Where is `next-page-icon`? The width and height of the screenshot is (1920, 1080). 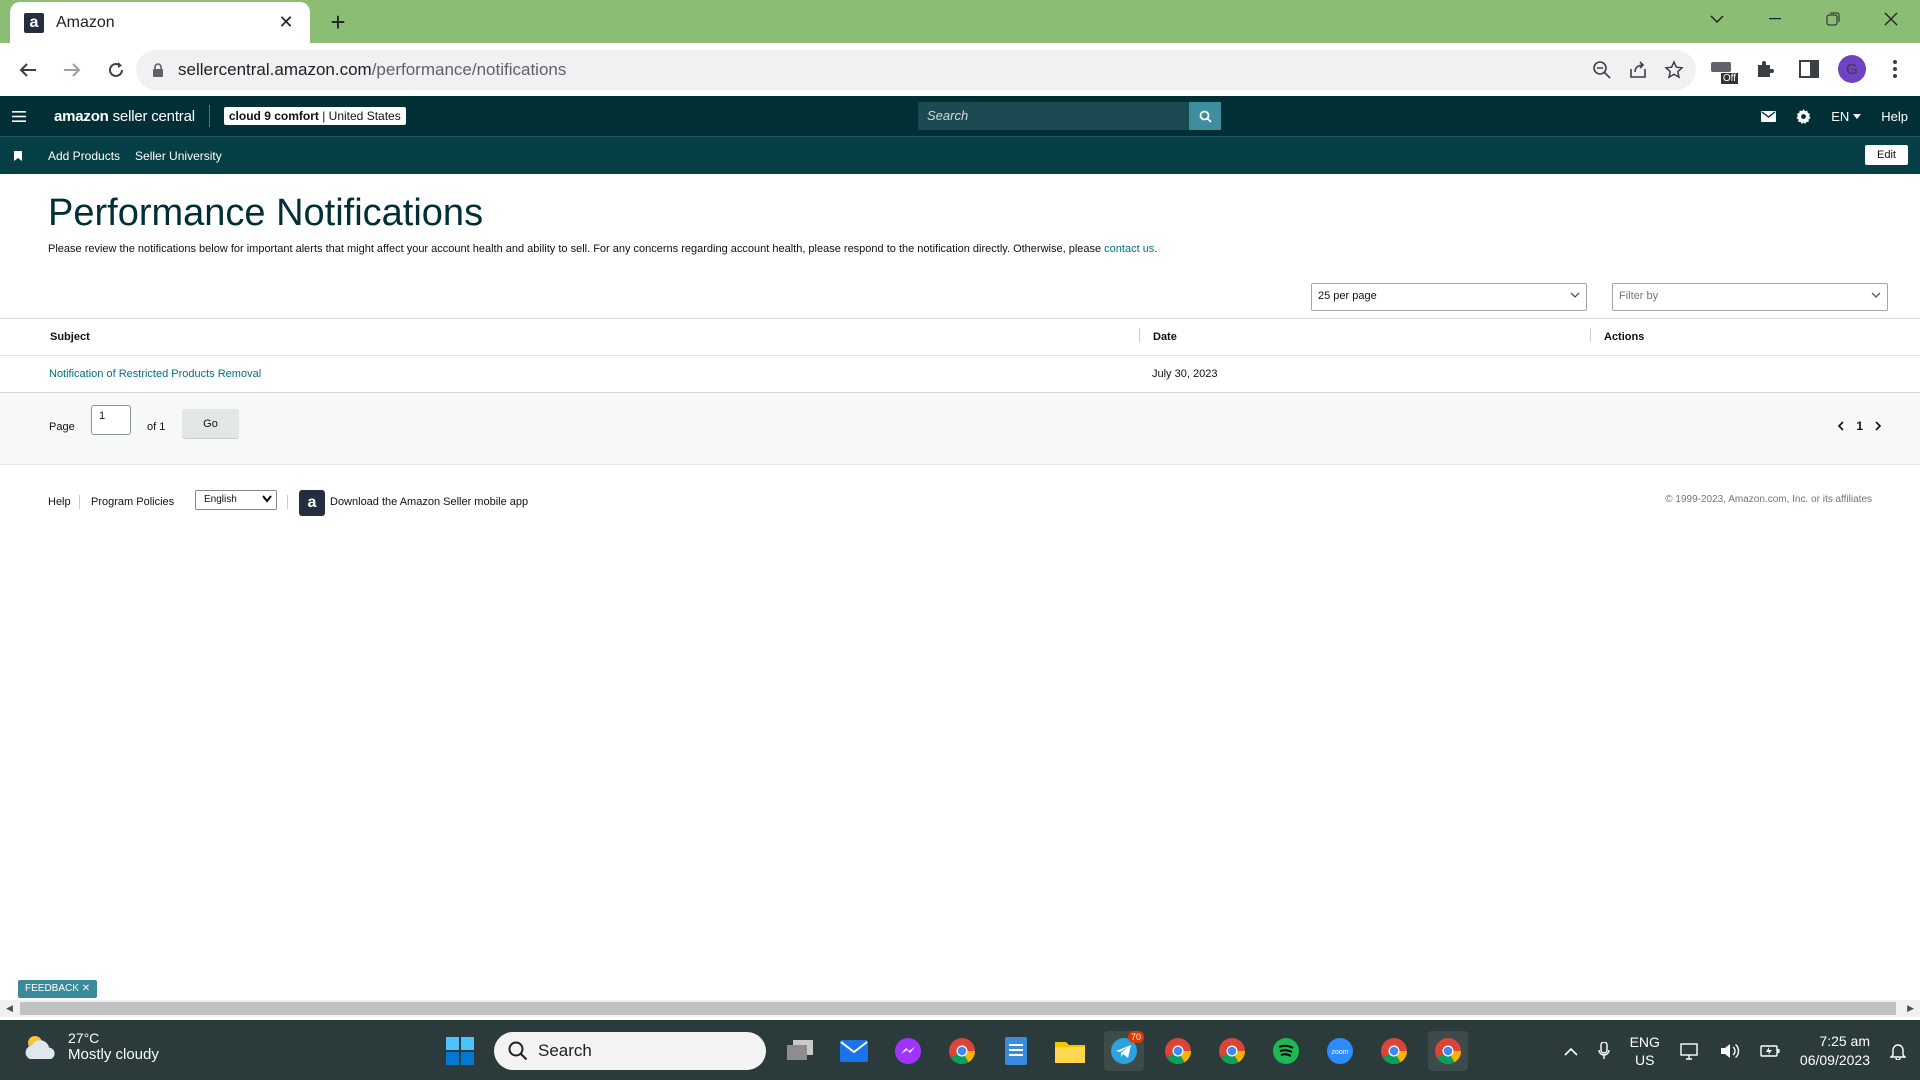 next-page-icon is located at coordinates (1878, 426).